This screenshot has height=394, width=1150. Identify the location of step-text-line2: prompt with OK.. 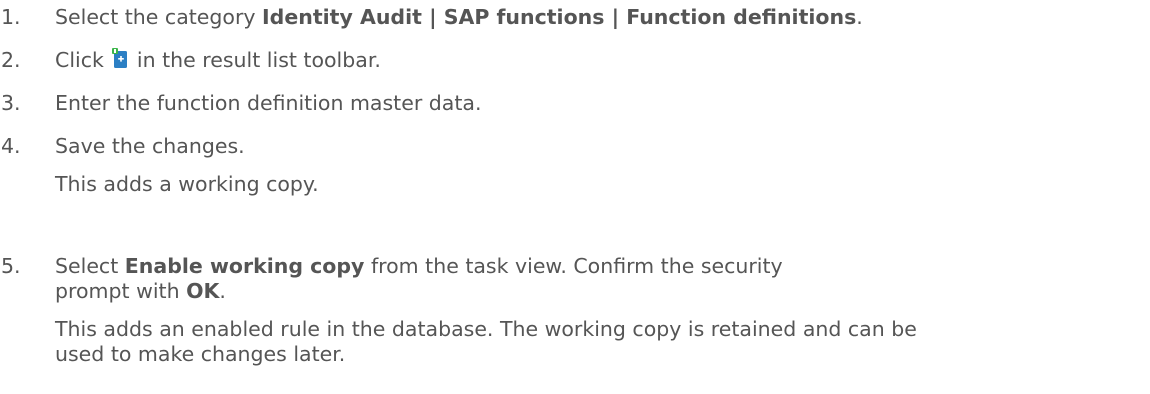
(597, 291).